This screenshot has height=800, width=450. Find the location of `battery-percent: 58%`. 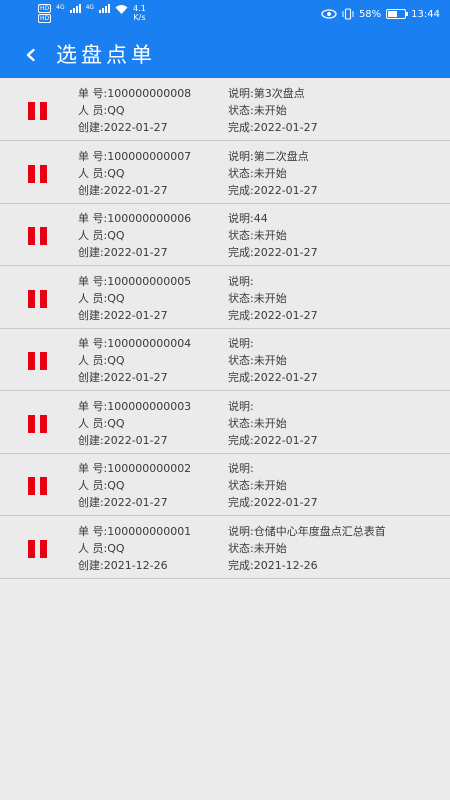

battery-percent: 58% is located at coordinates (370, 14).